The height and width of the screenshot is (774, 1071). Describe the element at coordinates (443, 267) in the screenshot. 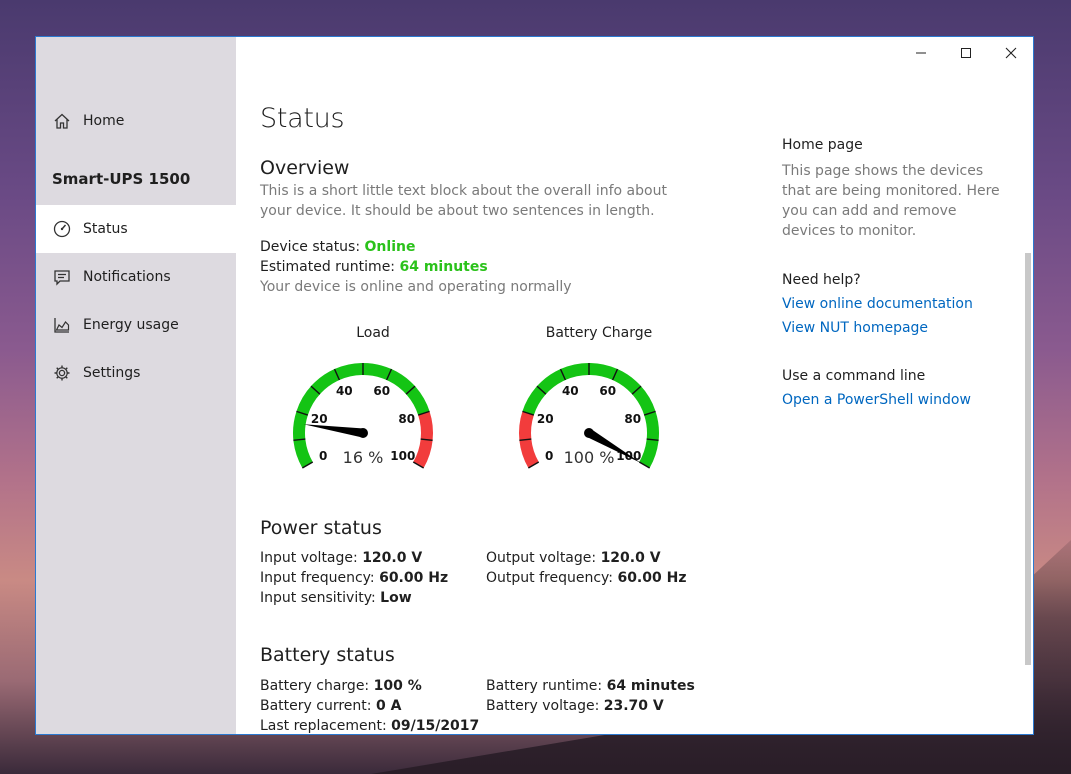

I see `runtime-value: 64 minutes` at that location.